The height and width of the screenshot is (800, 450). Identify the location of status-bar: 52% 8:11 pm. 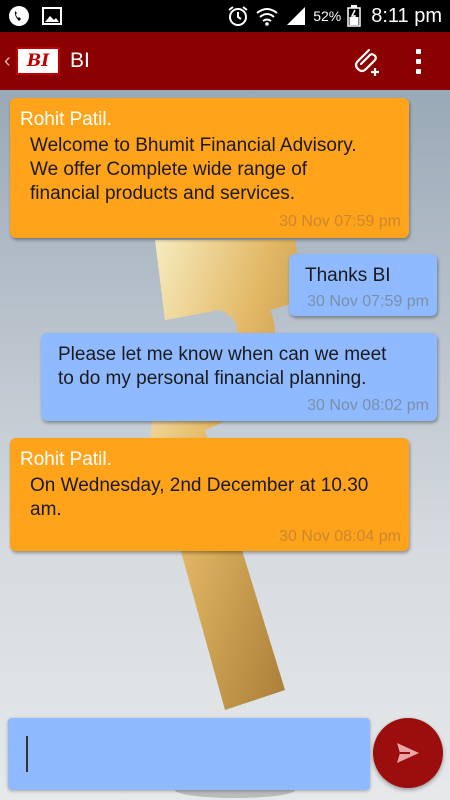
(225, 16).